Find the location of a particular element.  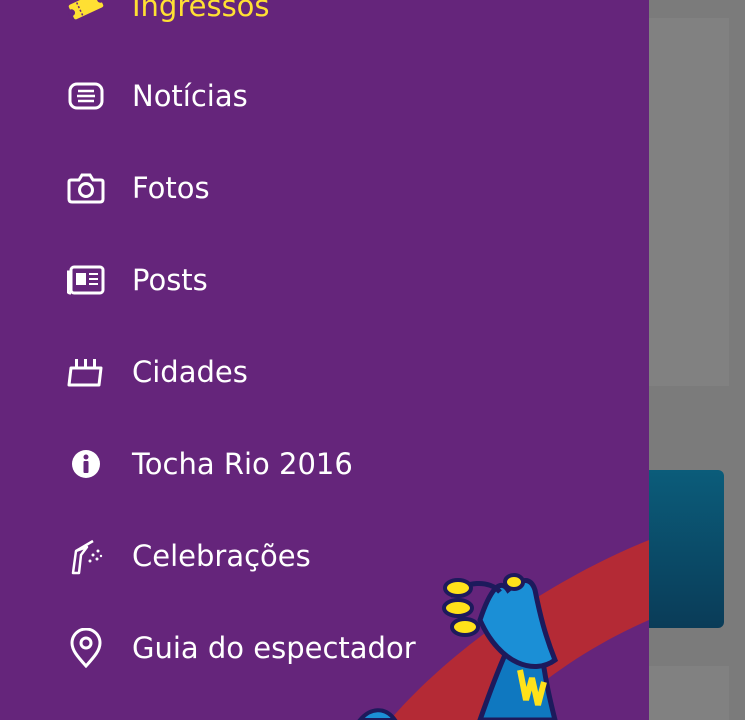

menu-item-label: Notícias is located at coordinates (190, 96).